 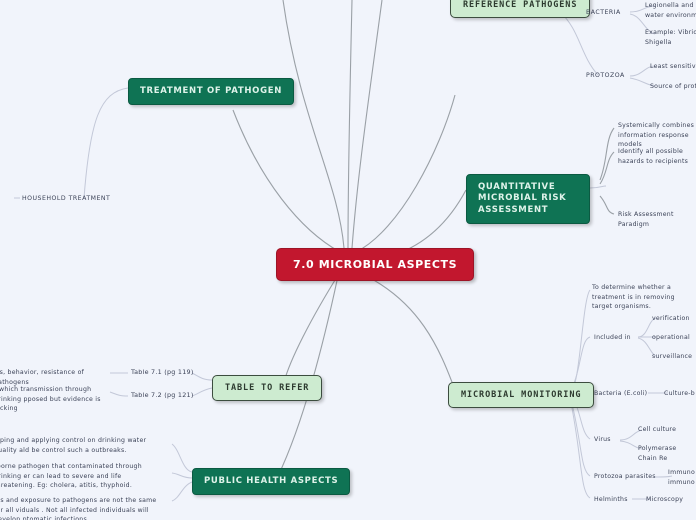 I want to click on node-bacteria: BACTERIA, so click(x=603, y=13).